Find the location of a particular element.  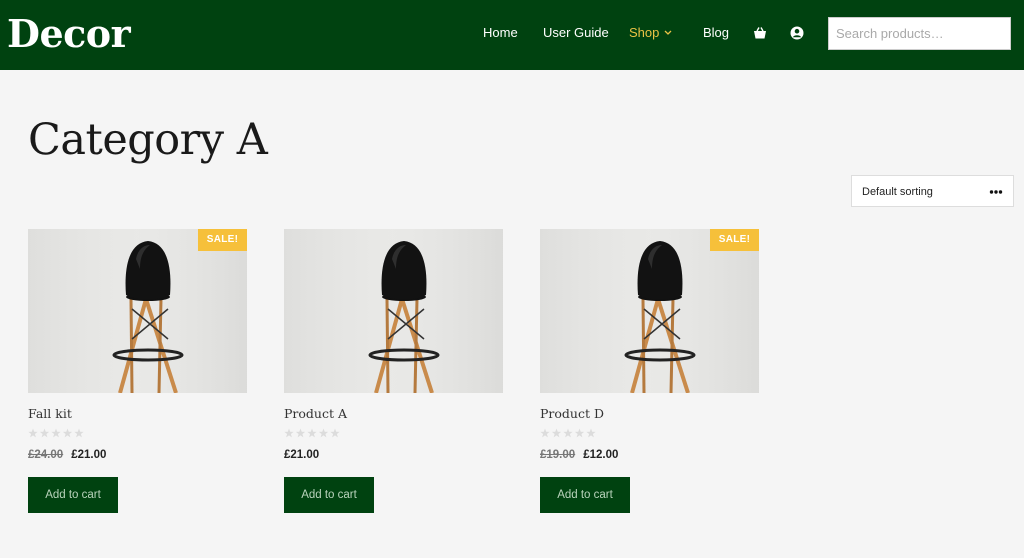

search-input is located at coordinates (919, 33).